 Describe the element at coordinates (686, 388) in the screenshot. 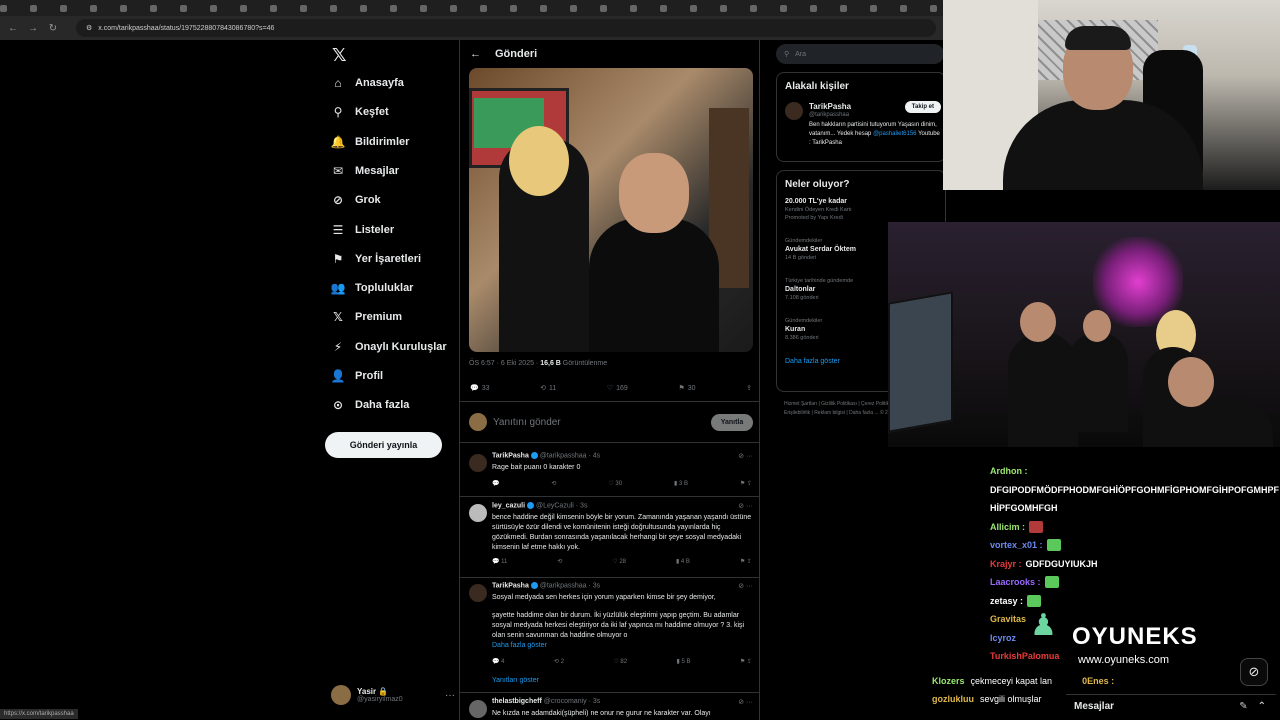

I see `bookmark-action: ⚑ 30` at that location.